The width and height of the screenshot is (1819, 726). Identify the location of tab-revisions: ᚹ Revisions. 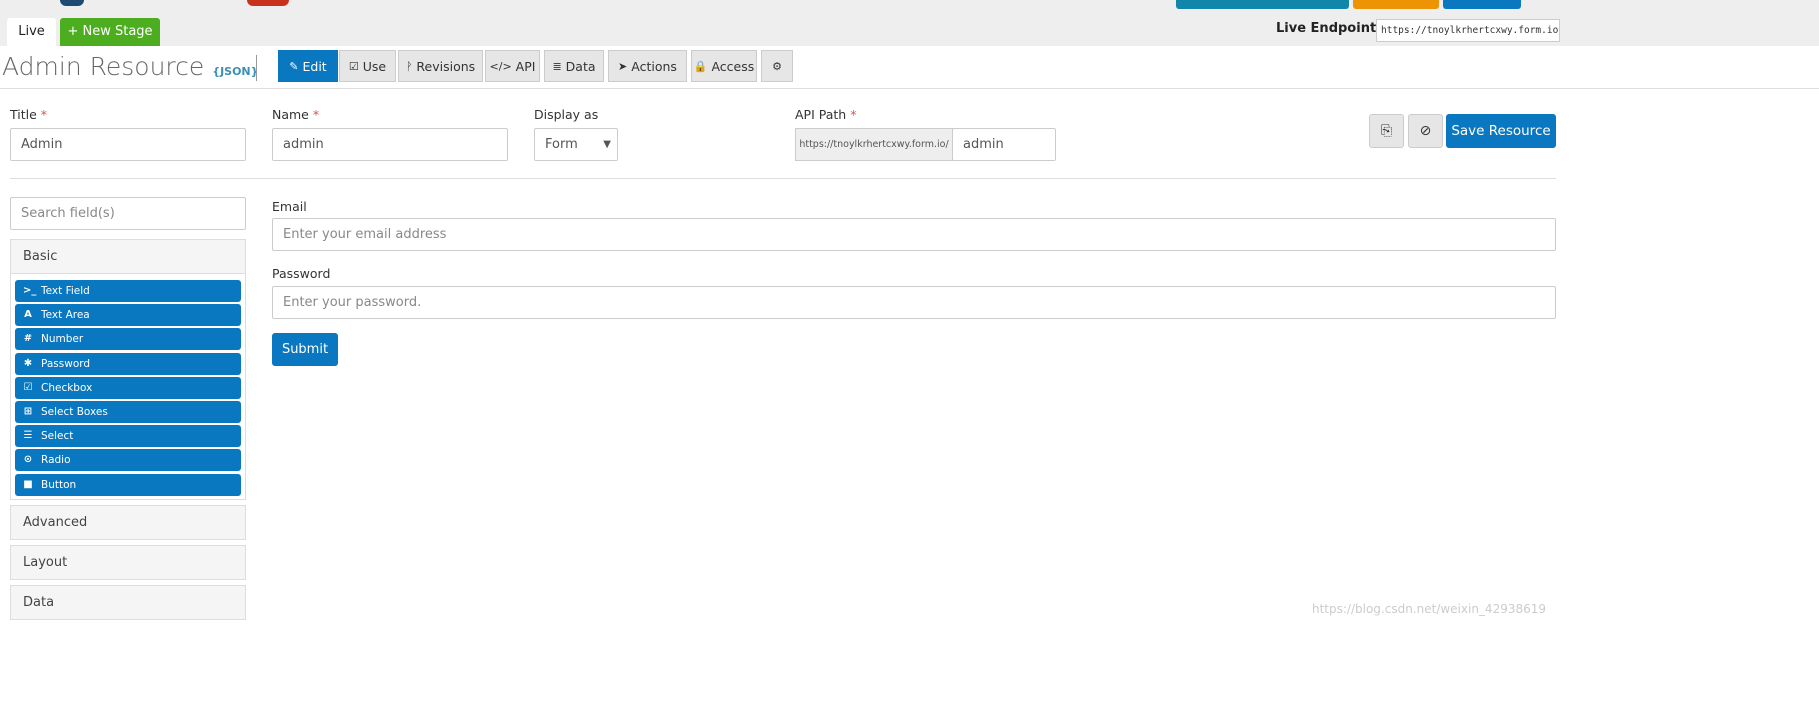
(440, 66).